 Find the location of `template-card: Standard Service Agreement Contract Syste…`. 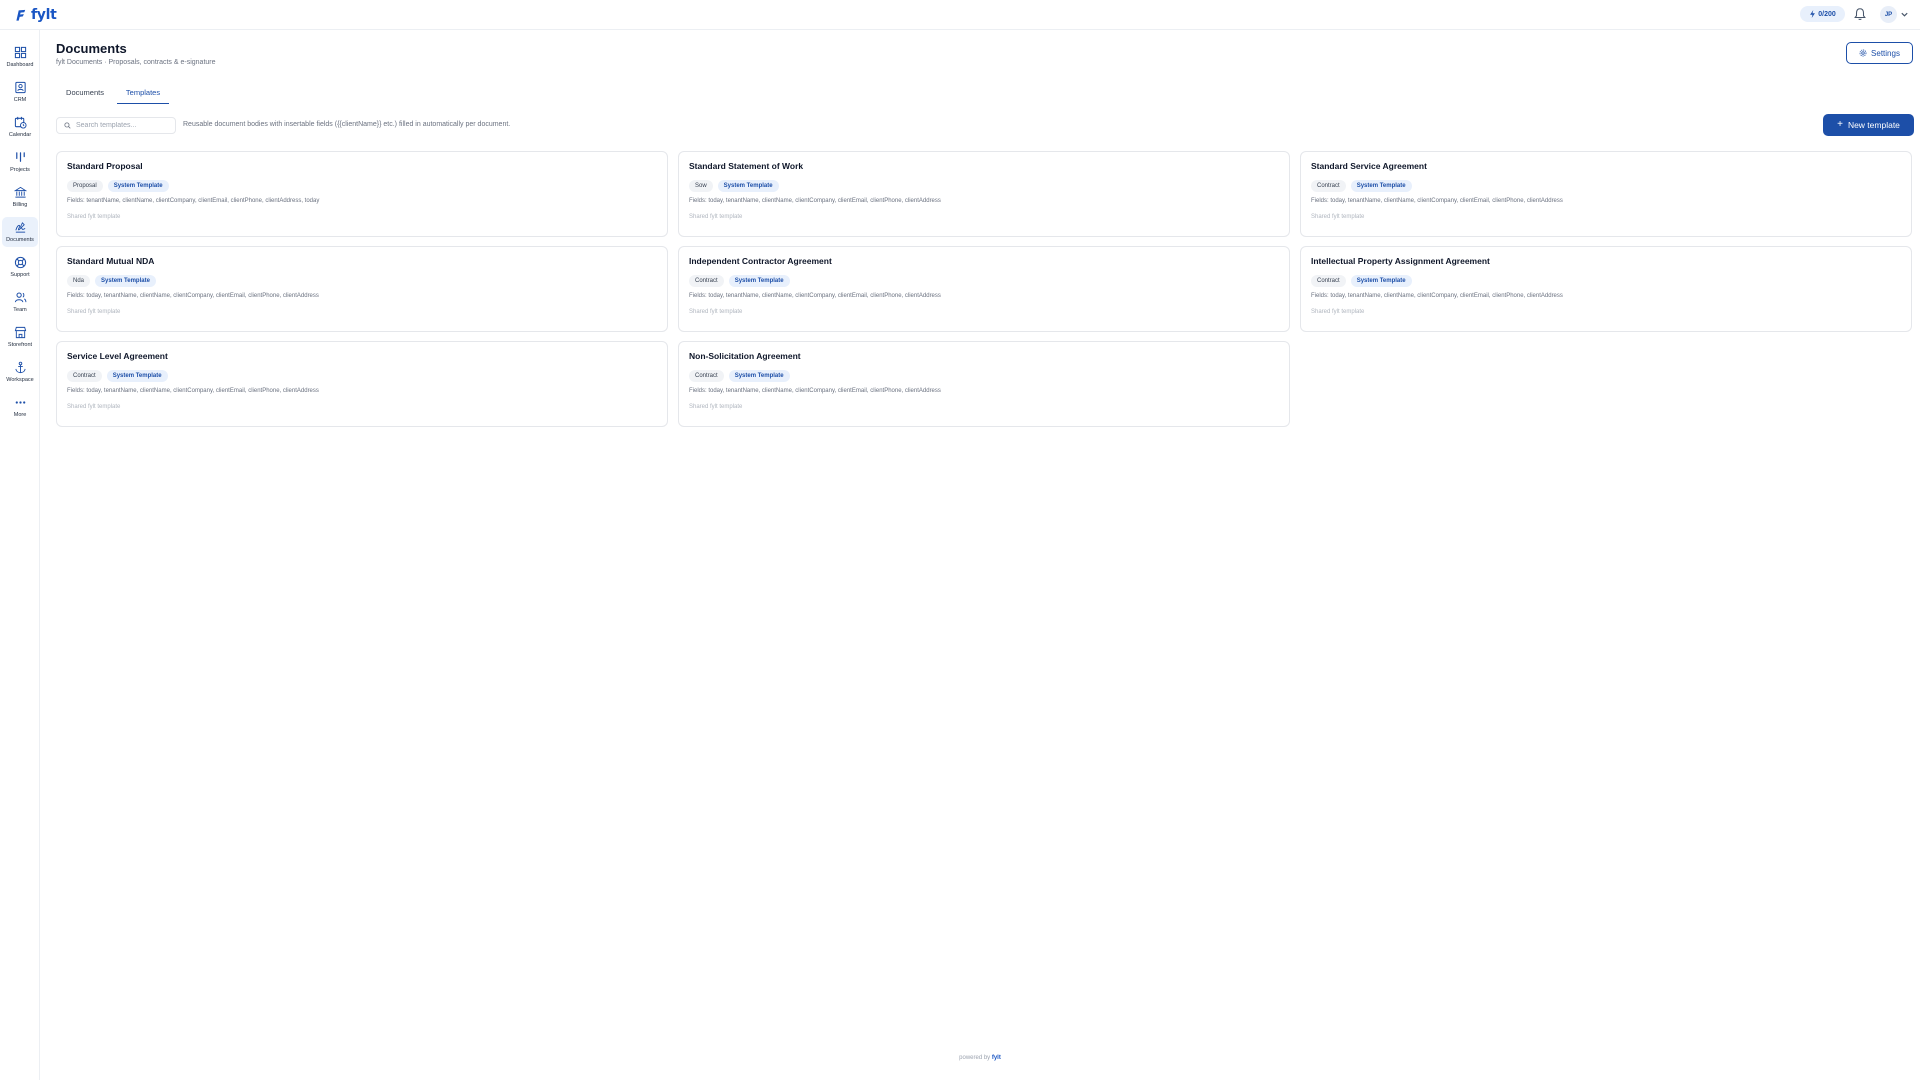

template-card: Standard Service Agreement Contract Syste… is located at coordinates (1606, 194).